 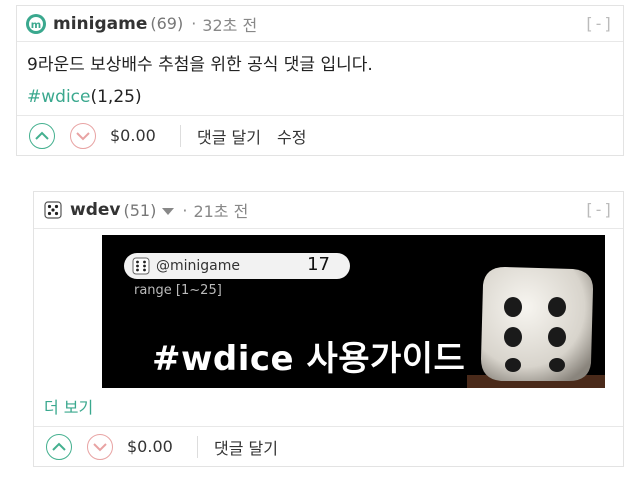 I want to click on comment-text: 9라운드 보상배수 추첨을 위한 공식 댓글 입니다., so click(x=200, y=65).